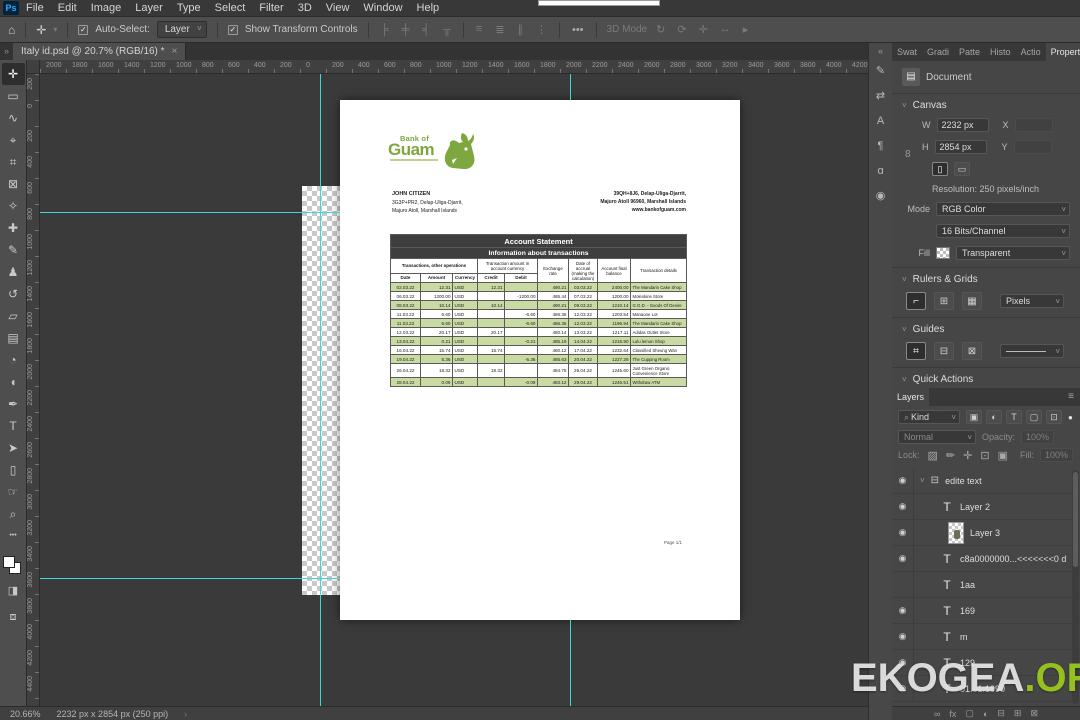 This screenshot has width=1080, height=720. Describe the element at coordinates (908, 154) in the screenshot. I see `link-dimensions-icon: 8` at that location.